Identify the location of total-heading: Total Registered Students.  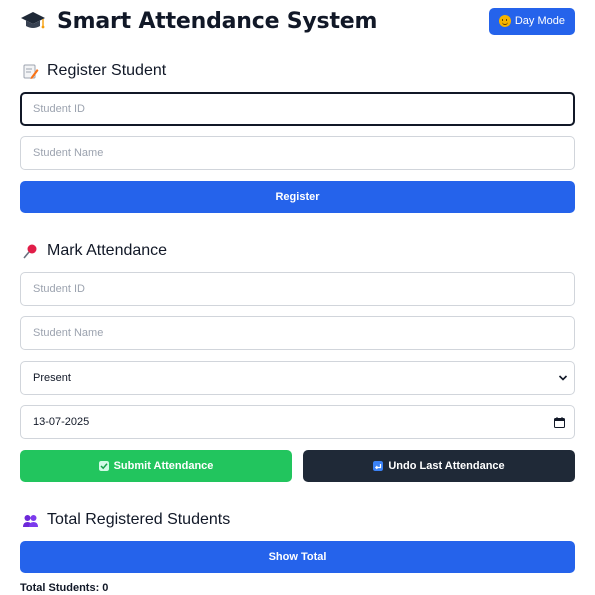
(126, 520).